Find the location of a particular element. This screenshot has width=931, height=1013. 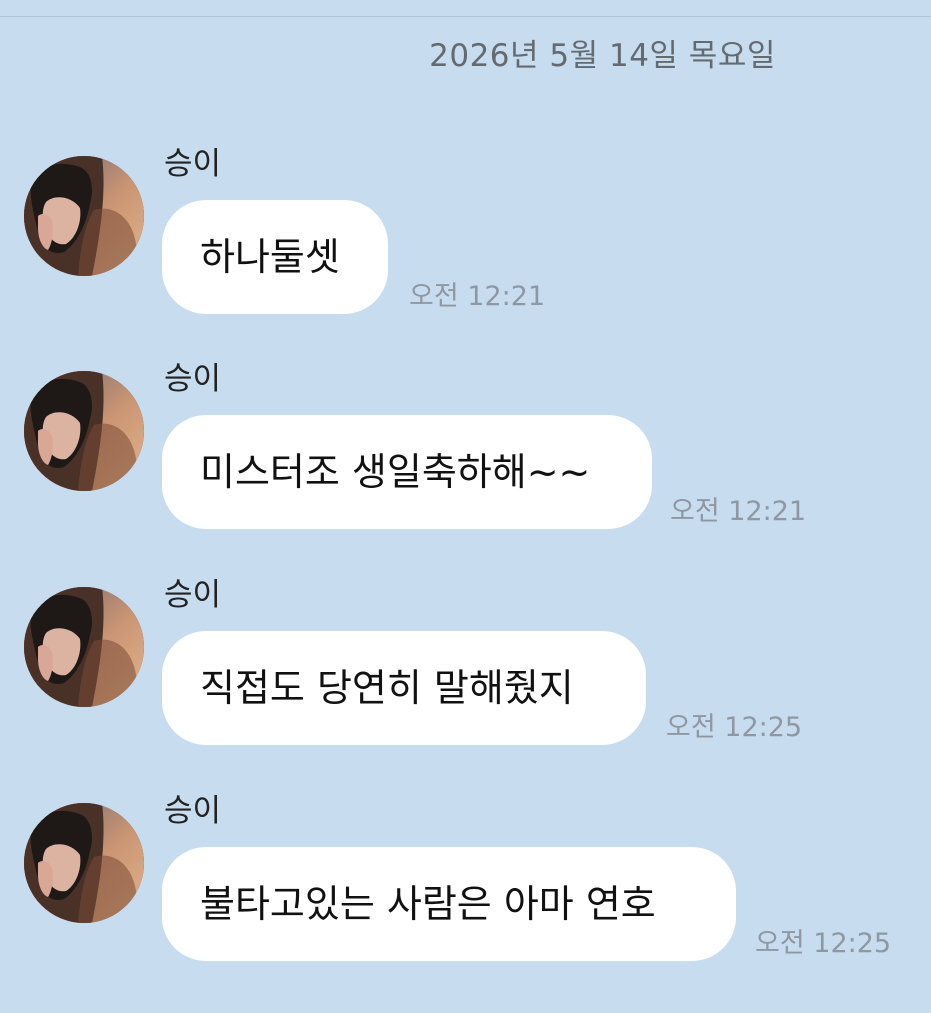

message-text: 미스터조 생일축하해~~ is located at coordinates (395, 472).